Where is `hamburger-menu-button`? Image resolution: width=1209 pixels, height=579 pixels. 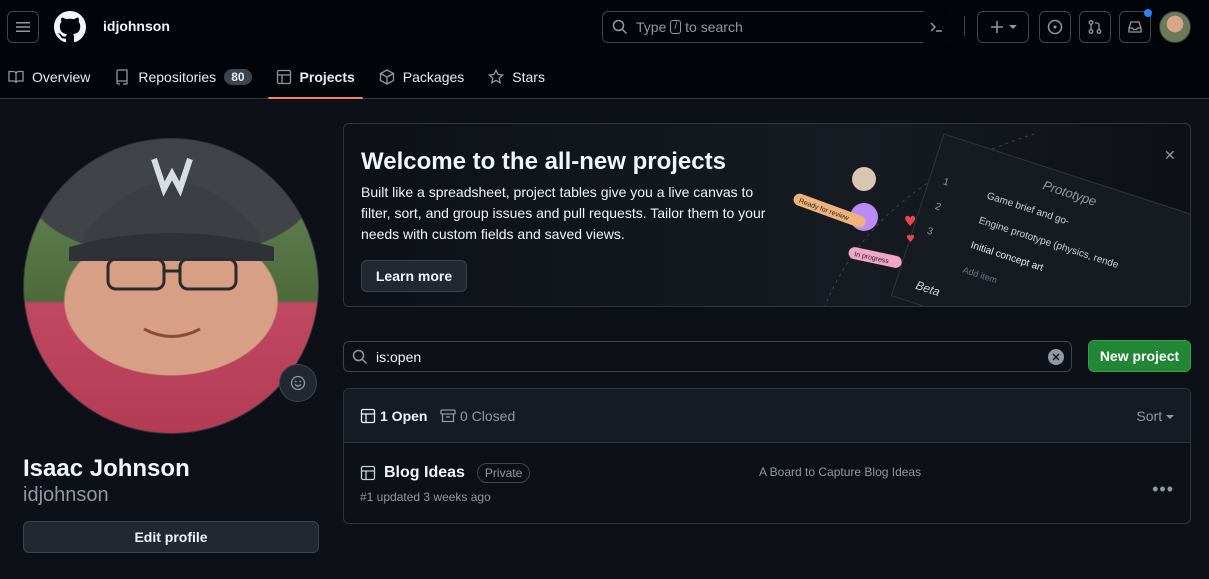
hamburger-menu-button is located at coordinates (23, 27).